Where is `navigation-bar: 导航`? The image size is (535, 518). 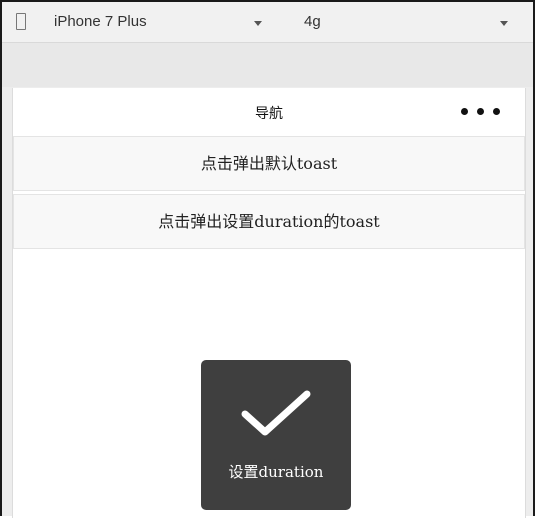
navigation-bar: 导航 is located at coordinates (269, 112).